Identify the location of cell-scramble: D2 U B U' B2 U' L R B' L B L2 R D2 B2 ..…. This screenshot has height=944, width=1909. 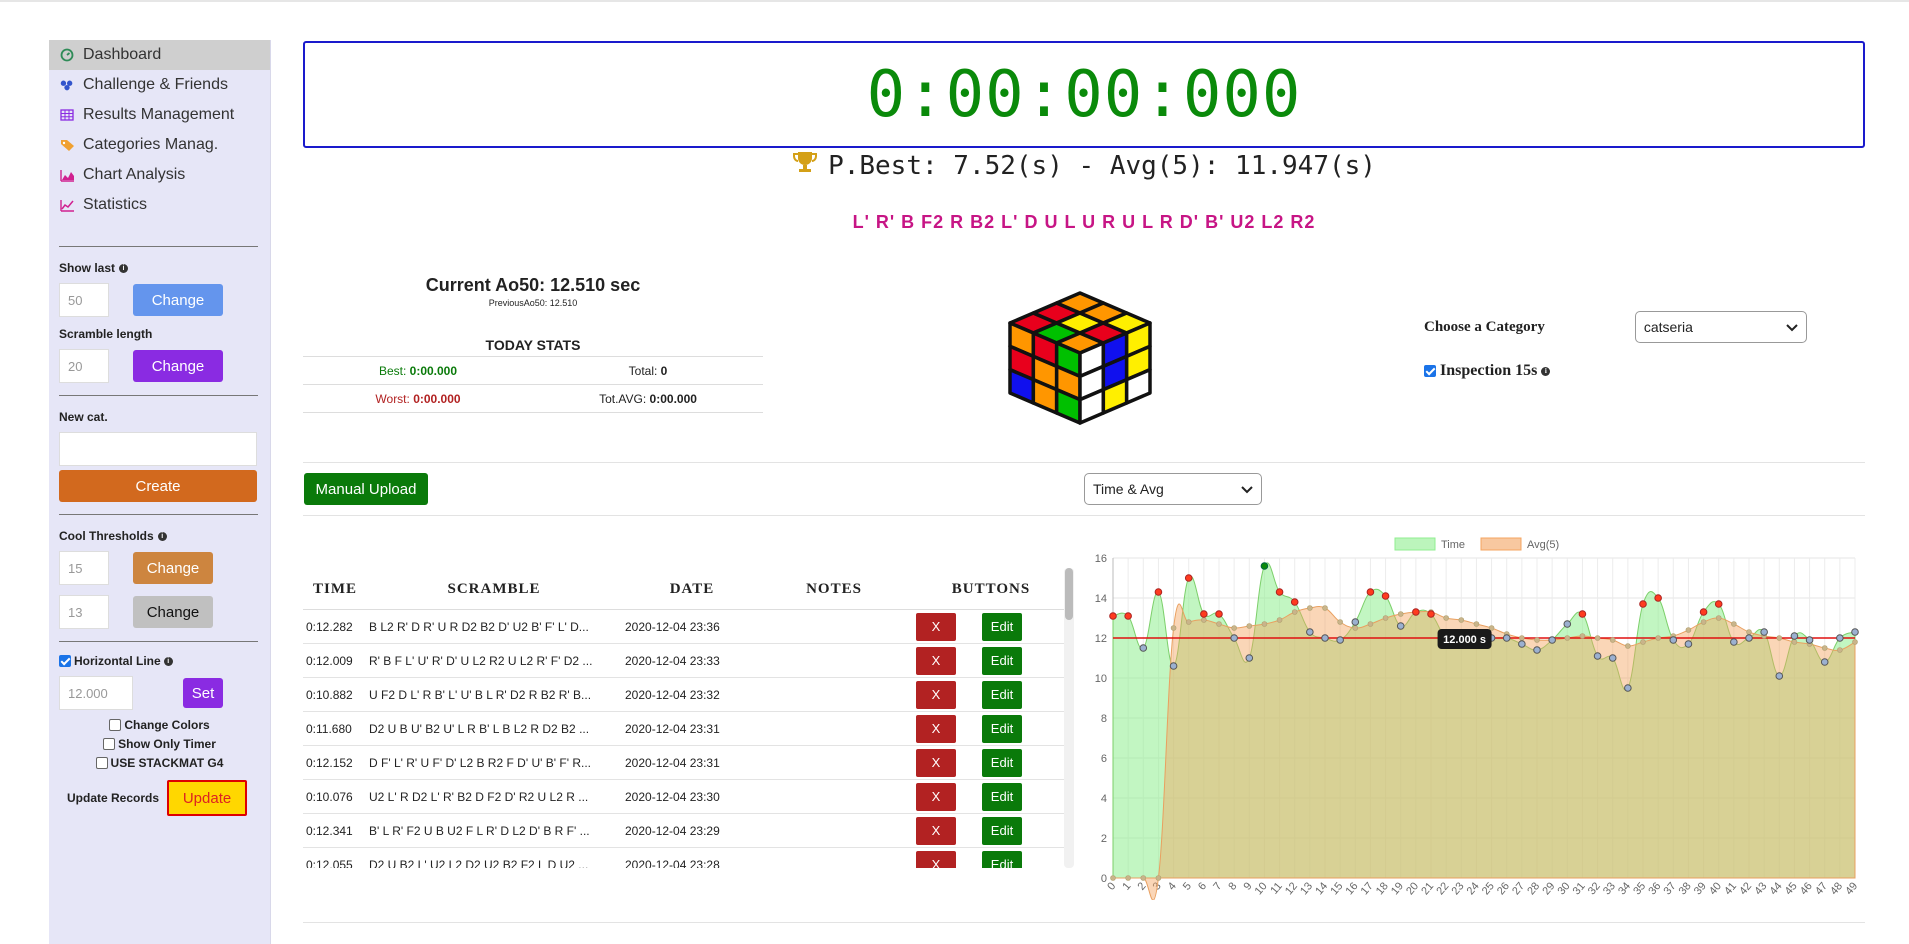
(479, 728).